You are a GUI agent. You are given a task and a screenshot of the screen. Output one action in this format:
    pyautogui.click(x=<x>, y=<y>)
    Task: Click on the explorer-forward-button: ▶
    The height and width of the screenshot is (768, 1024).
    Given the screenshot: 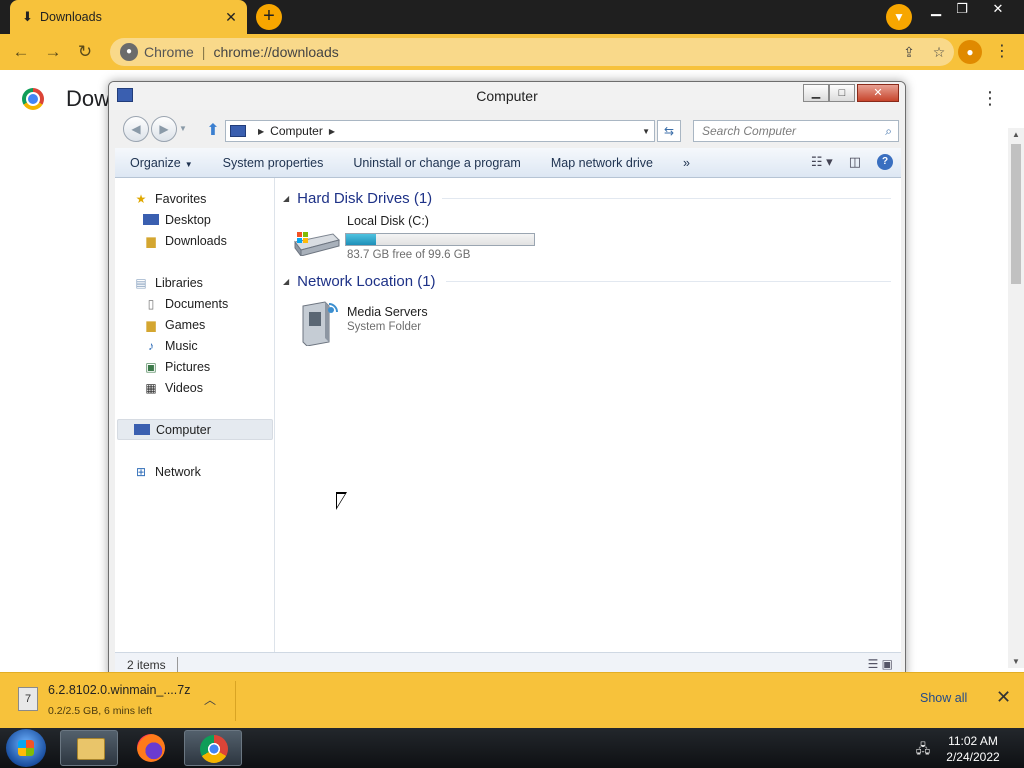 What is the action you would take?
    pyautogui.click(x=164, y=129)
    